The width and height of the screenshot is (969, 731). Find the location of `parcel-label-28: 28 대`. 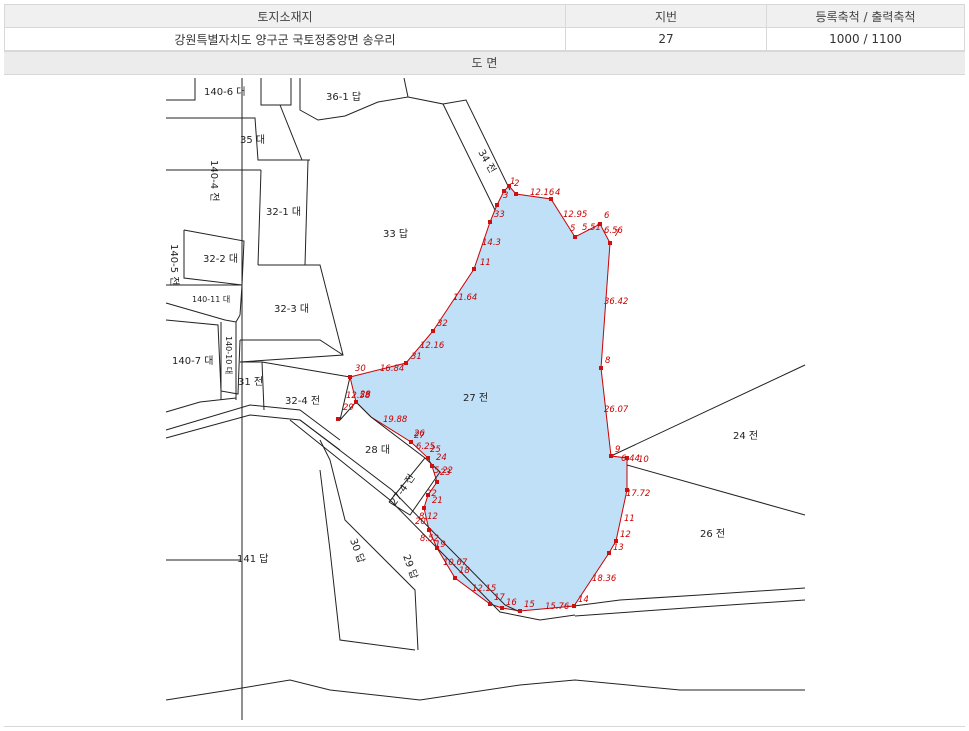

parcel-label-28: 28 대 is located at coordinates (377, 450).